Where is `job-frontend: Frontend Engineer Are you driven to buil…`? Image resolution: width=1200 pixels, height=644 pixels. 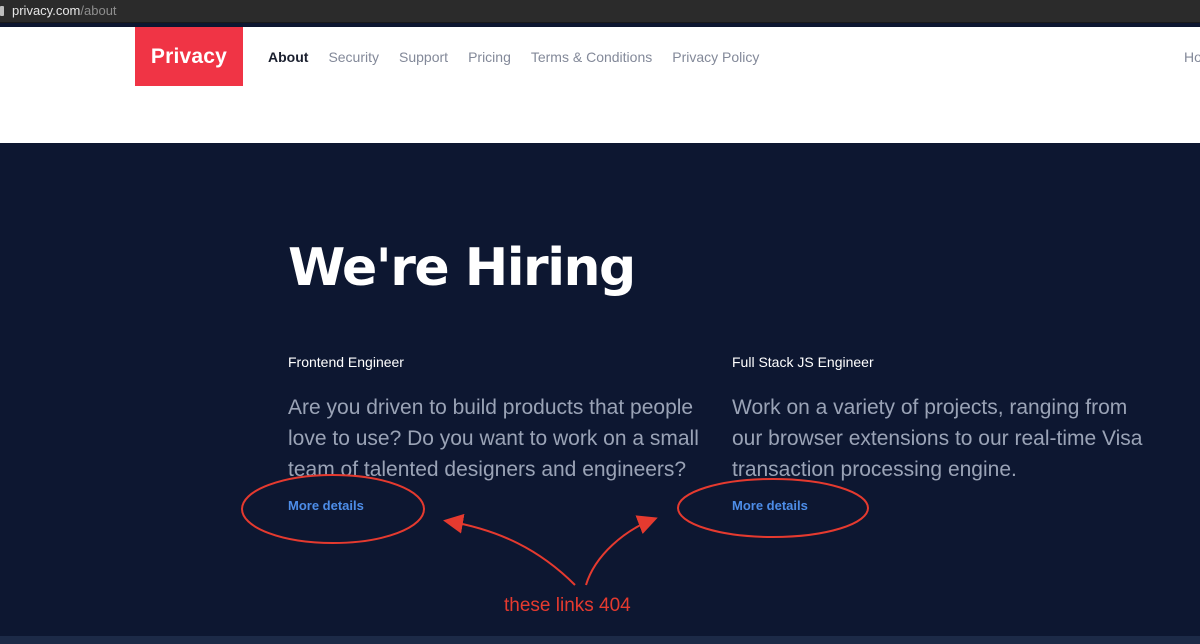
job-frontend: Frontend Engineer Are you driven to buil… is located at coordinates (498, 418).